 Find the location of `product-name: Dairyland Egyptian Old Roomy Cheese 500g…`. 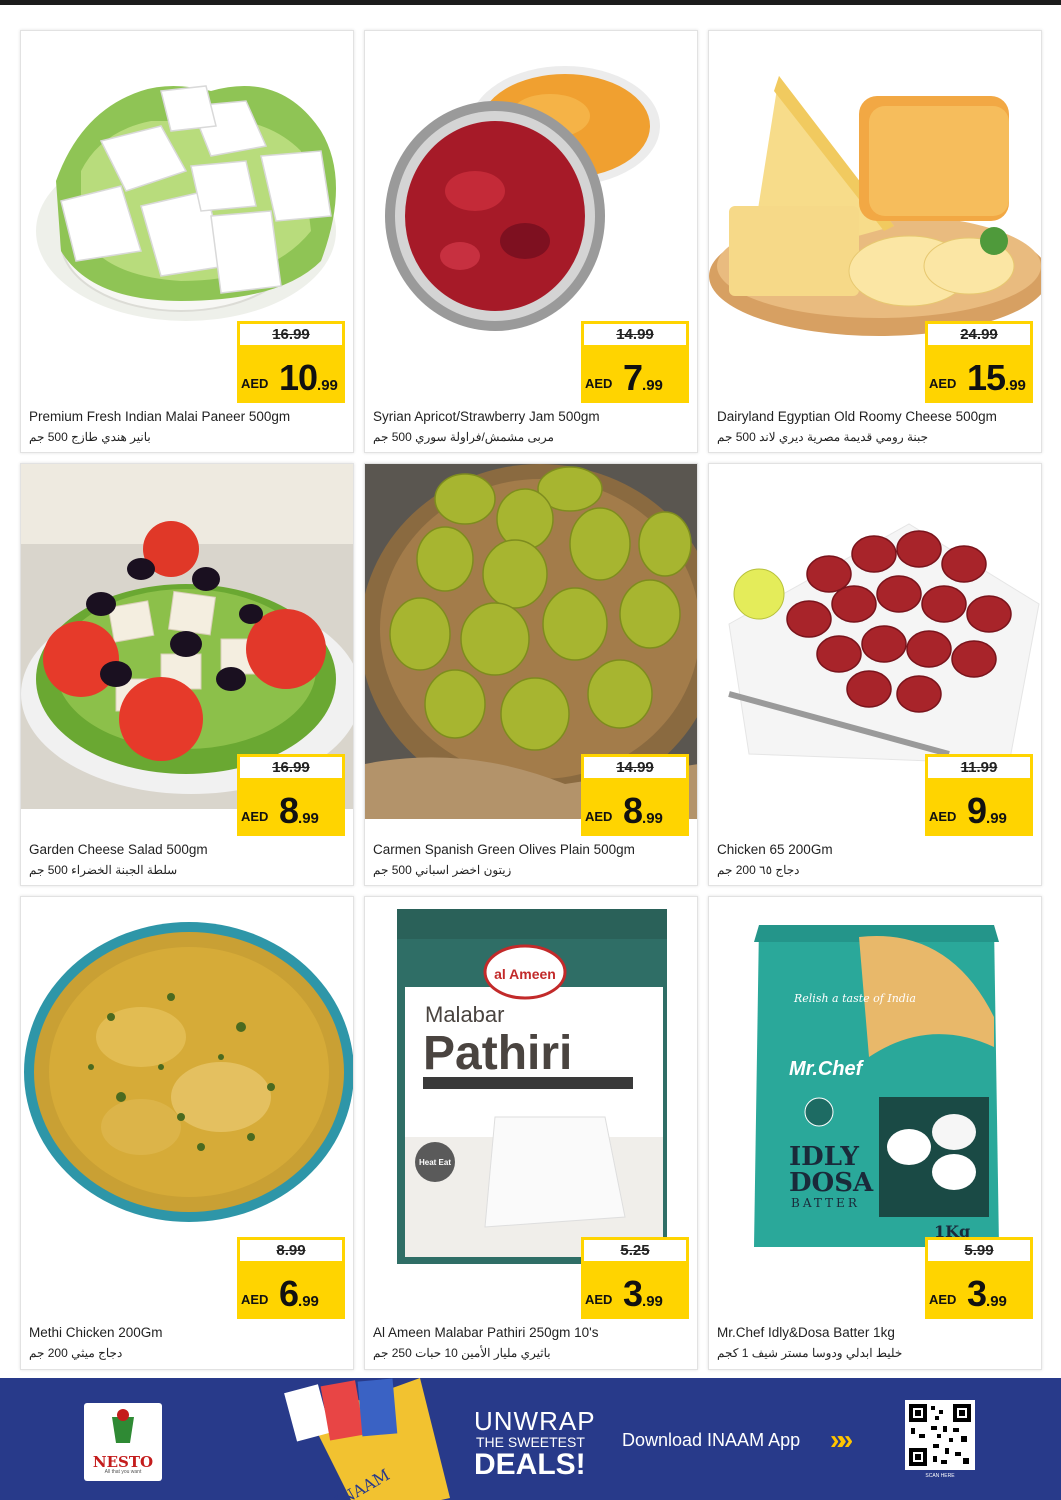

product-name: Dairyland Egyptian Old Roomy Cheese 500g… is located at coordinates (857, 416).